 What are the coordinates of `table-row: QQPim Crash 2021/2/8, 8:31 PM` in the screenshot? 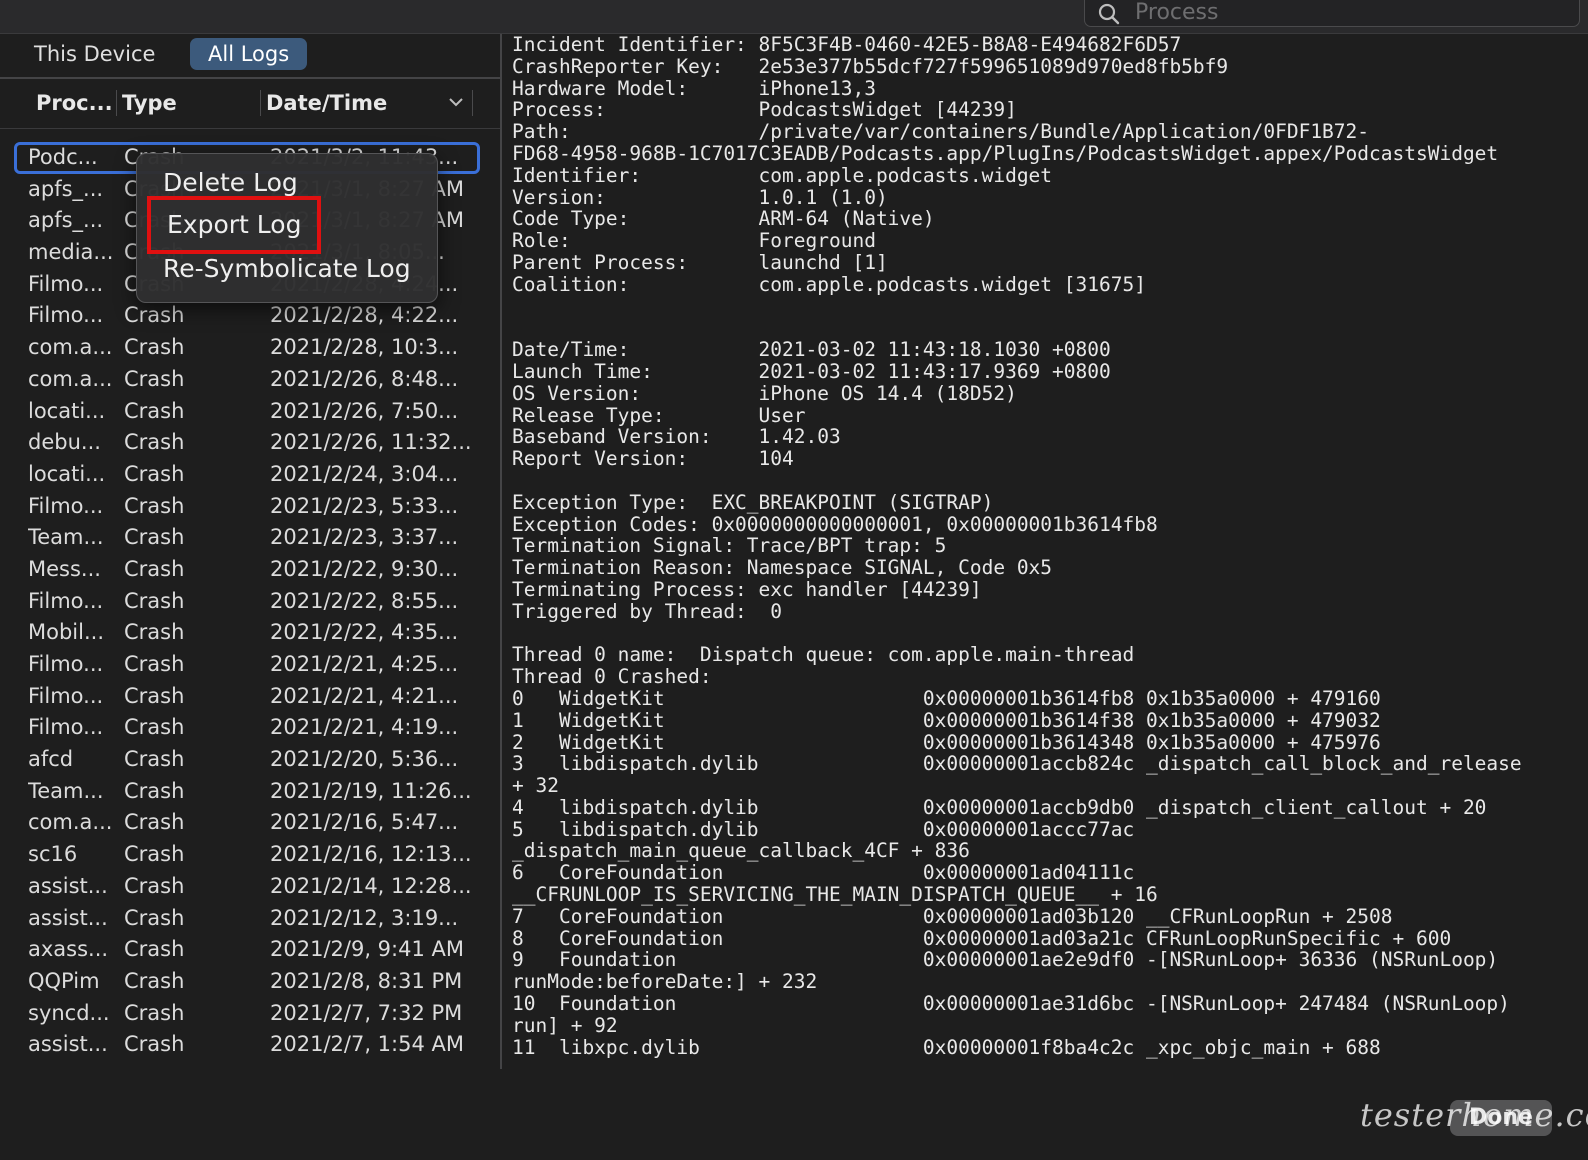 It's located at (250, 982).